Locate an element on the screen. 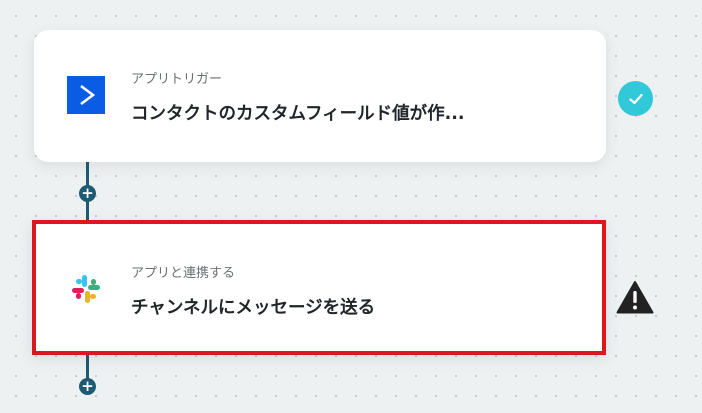 The width and height of the screenshot is (702, 413). warning-icon is located at coordinates (635, 297).